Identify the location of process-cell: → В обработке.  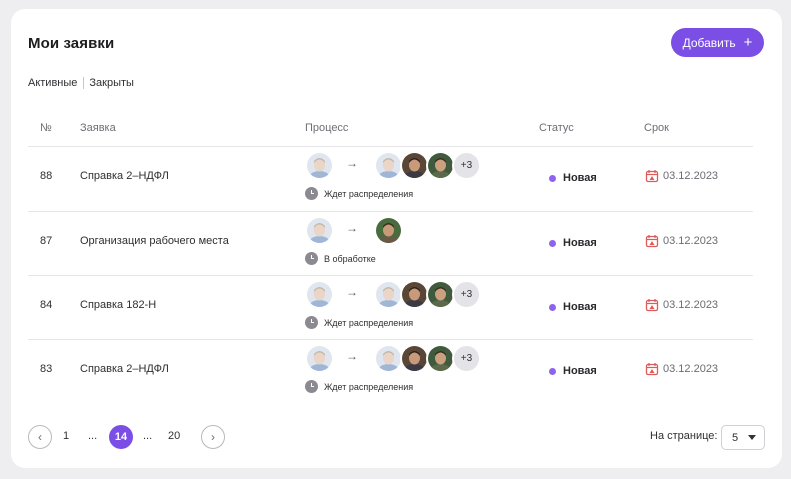
(415, 244).